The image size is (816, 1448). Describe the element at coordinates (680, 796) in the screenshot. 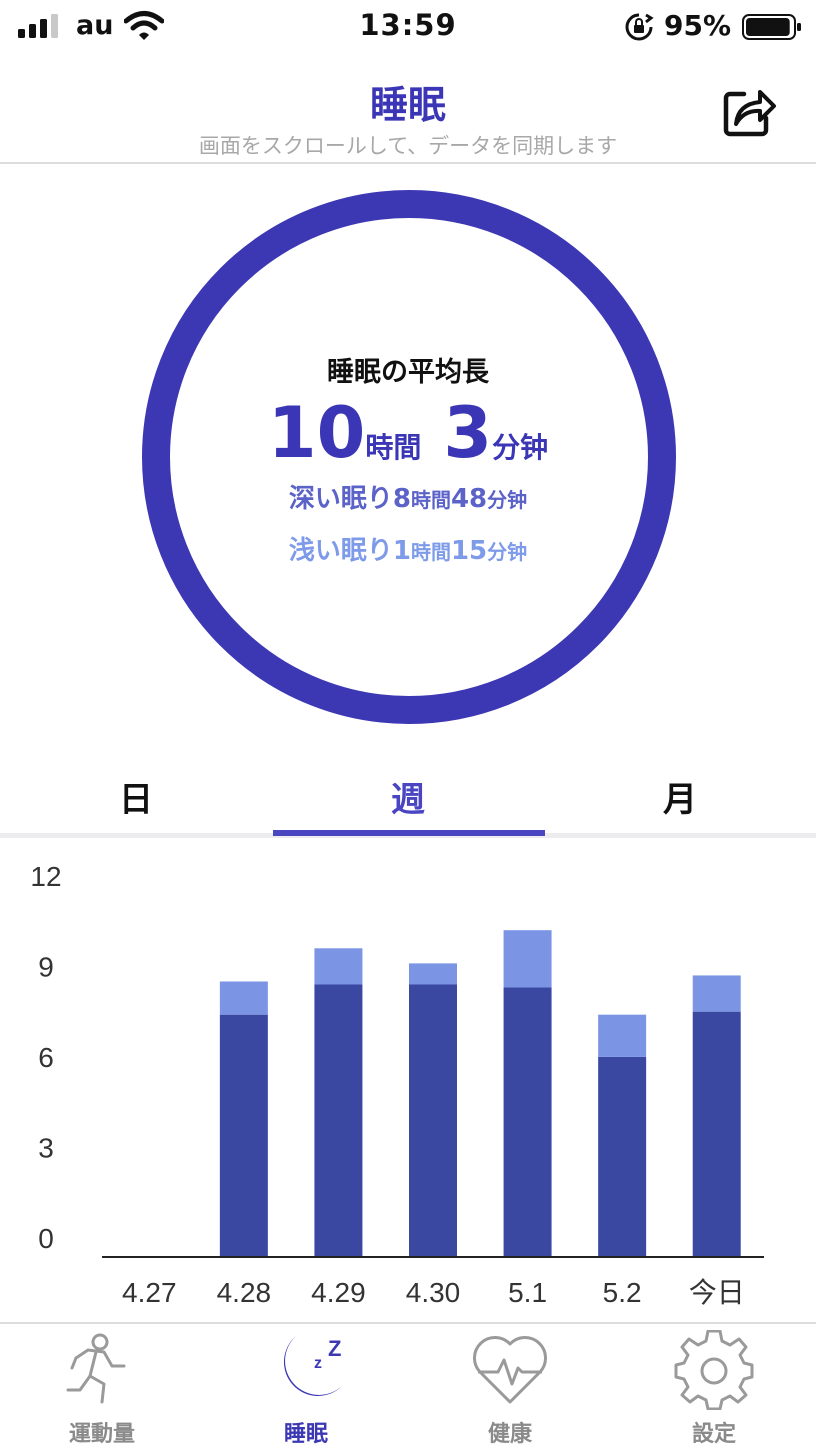

I see `tab-month: 月` at that location.